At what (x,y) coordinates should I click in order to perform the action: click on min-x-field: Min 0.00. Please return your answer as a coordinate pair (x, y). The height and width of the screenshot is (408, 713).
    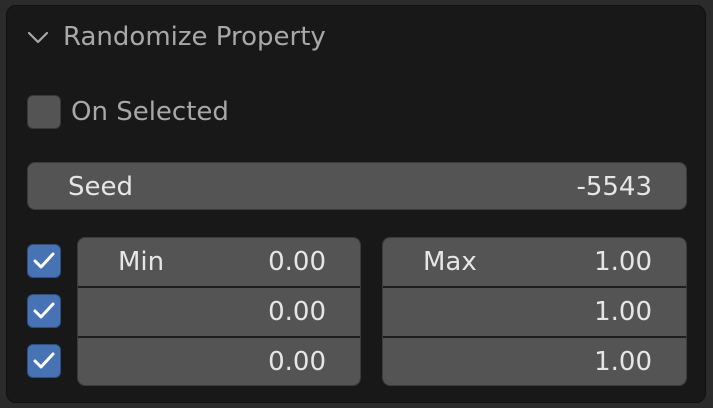
    Looking at the image, I should click on (219, 262).